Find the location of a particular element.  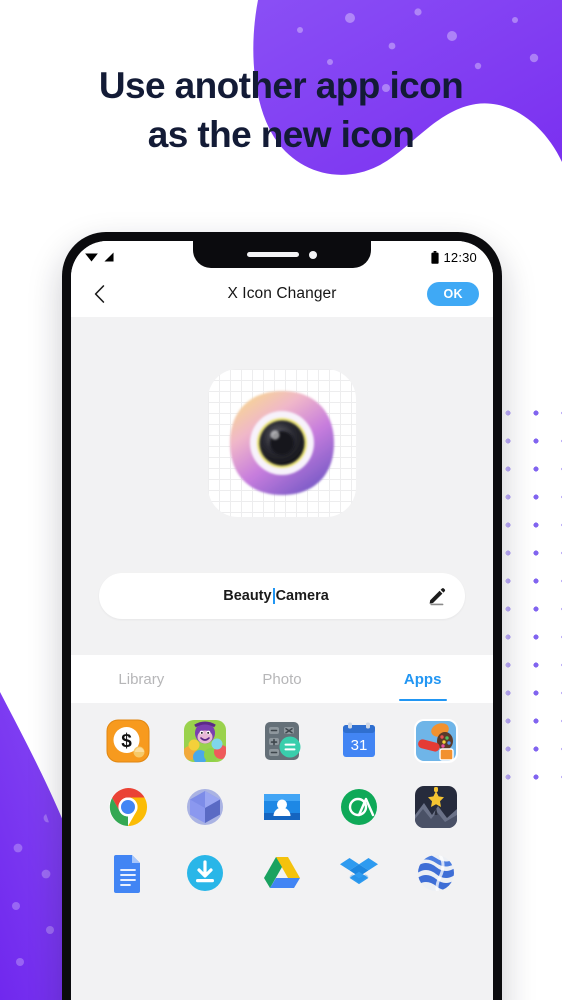

tab-photo: Photo is located at coordinates (282, 679).